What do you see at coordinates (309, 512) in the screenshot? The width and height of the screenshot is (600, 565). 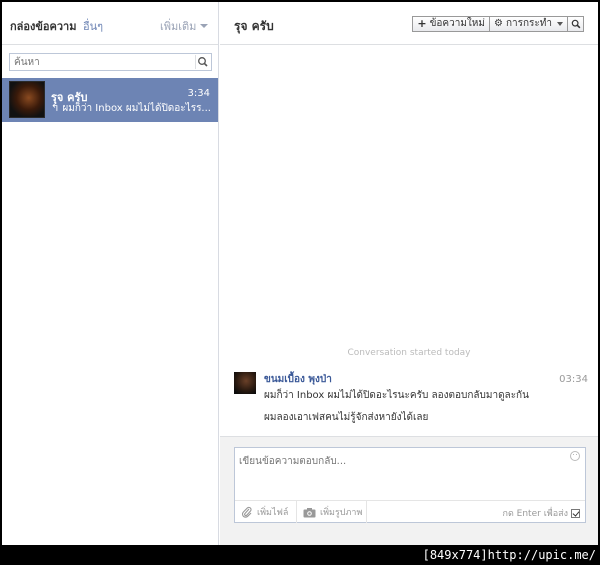 I see `camera-icon` at bounding box center [309, 512].